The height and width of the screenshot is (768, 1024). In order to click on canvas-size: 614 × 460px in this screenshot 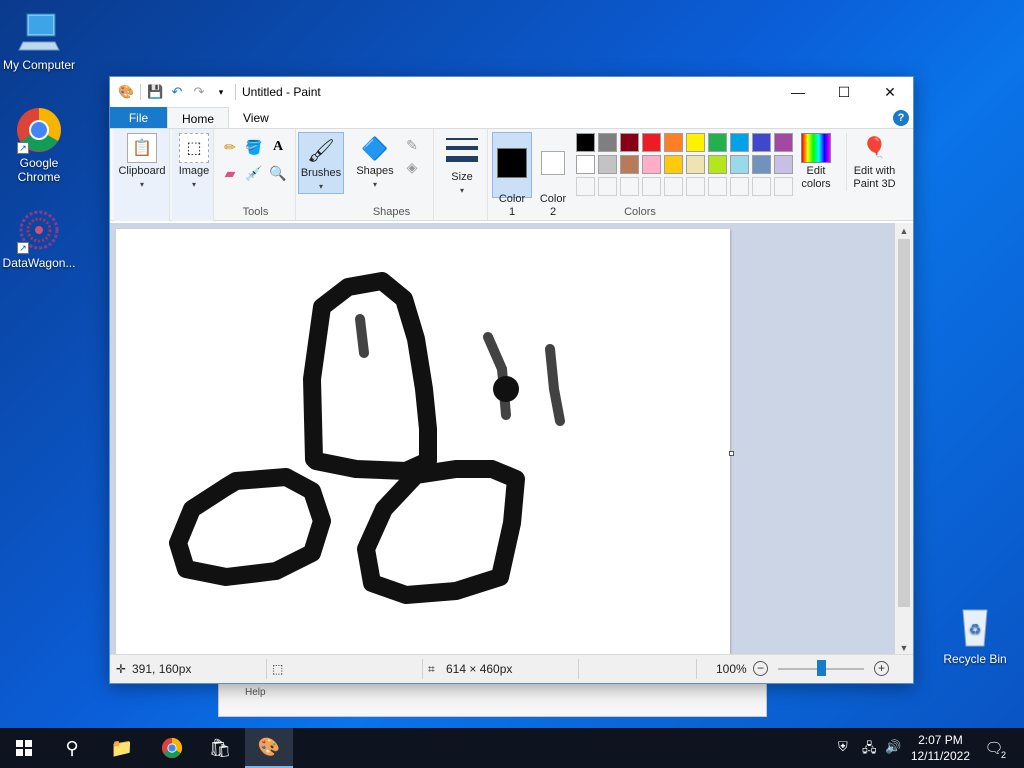, I will do `click(479, 669)`.